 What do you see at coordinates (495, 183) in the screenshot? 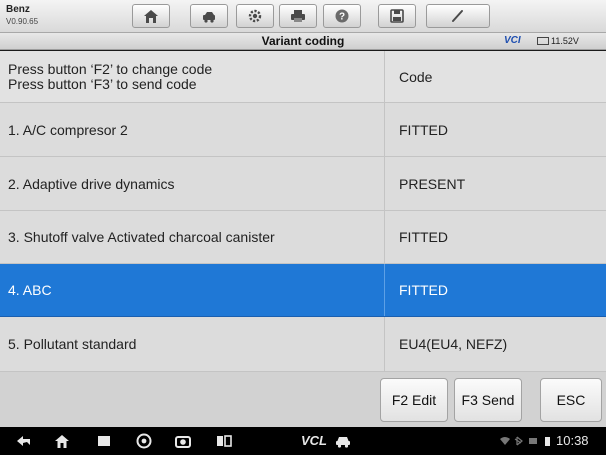
I see `coding-row-value: PRESENT` at bounding box center [495, 183].